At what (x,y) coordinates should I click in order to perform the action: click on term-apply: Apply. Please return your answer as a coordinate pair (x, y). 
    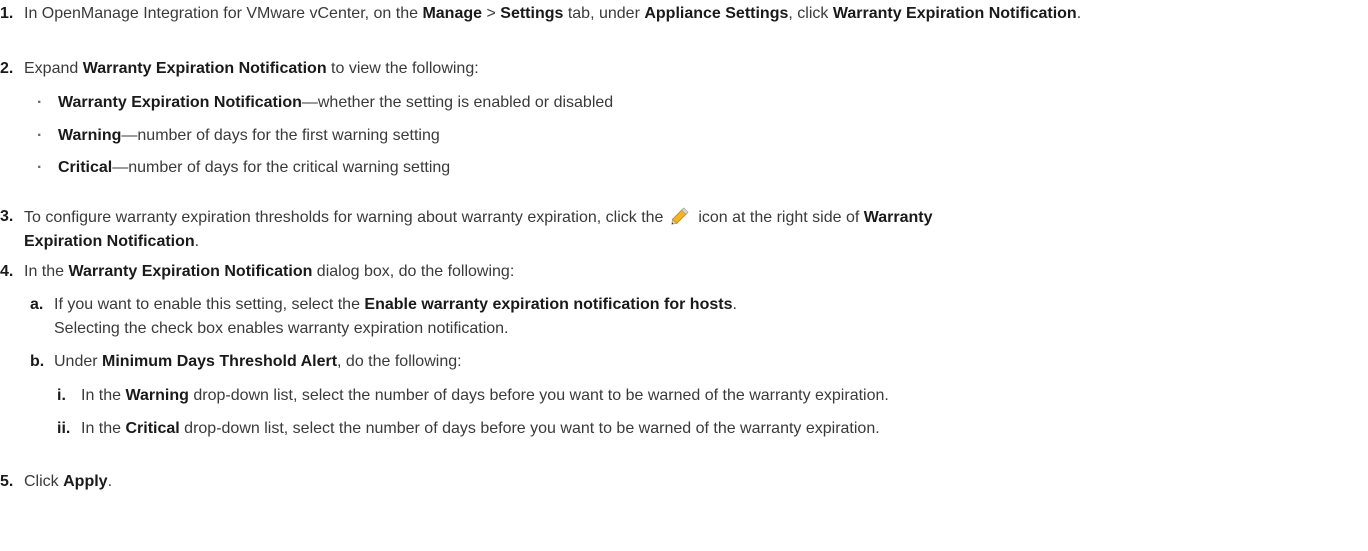
    Looking at the image, I should click on (85, 481).